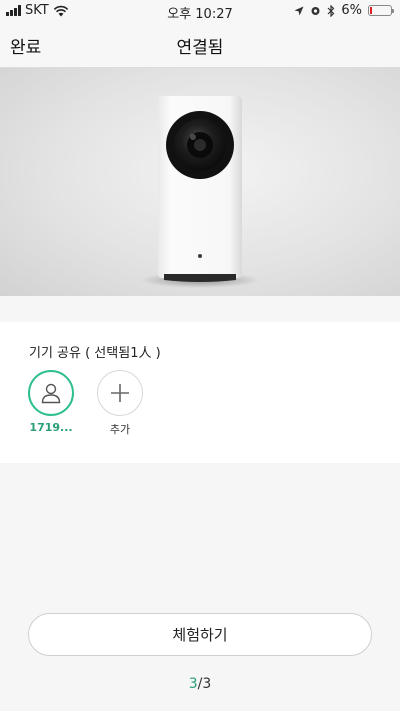  I want to click on battery-percent: 6%, so click(351, 10).